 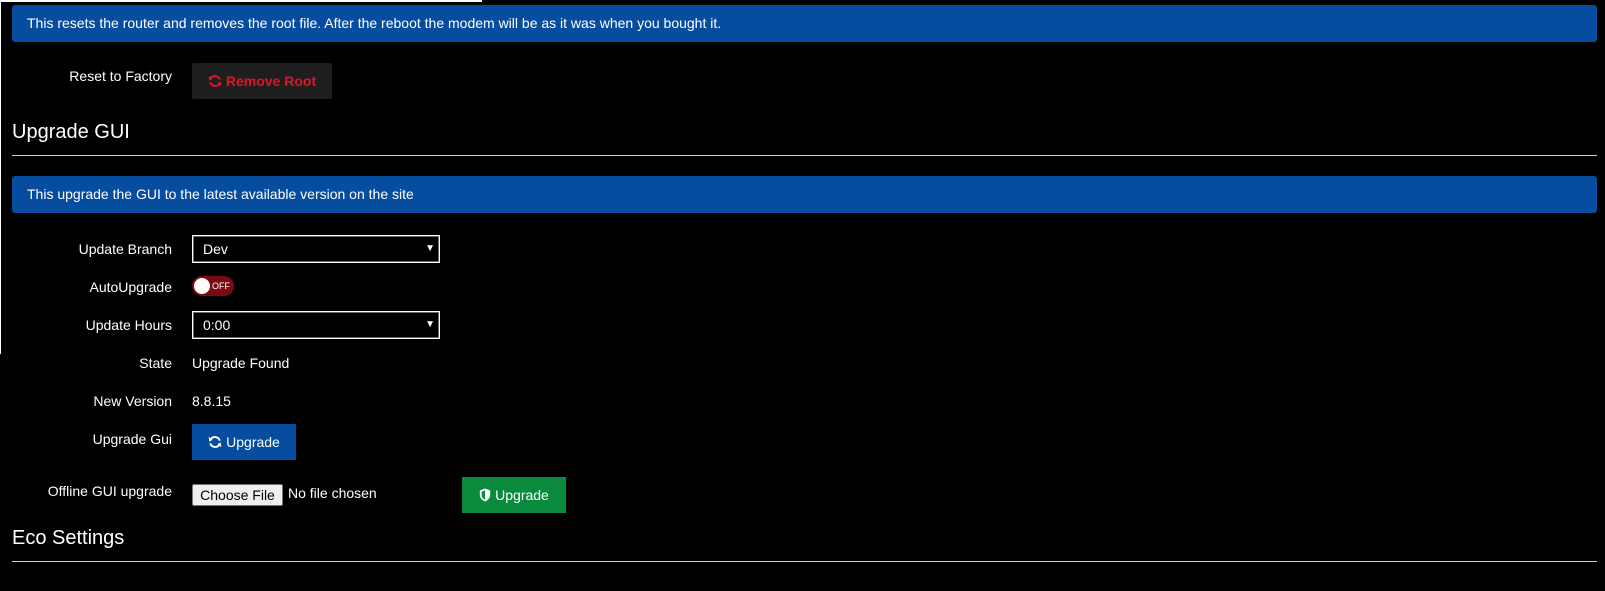 What do you see at coordinates (237, 495) in the screenshot?
I see `choose-file-button: Choose File` at bounding box center [237, 495].